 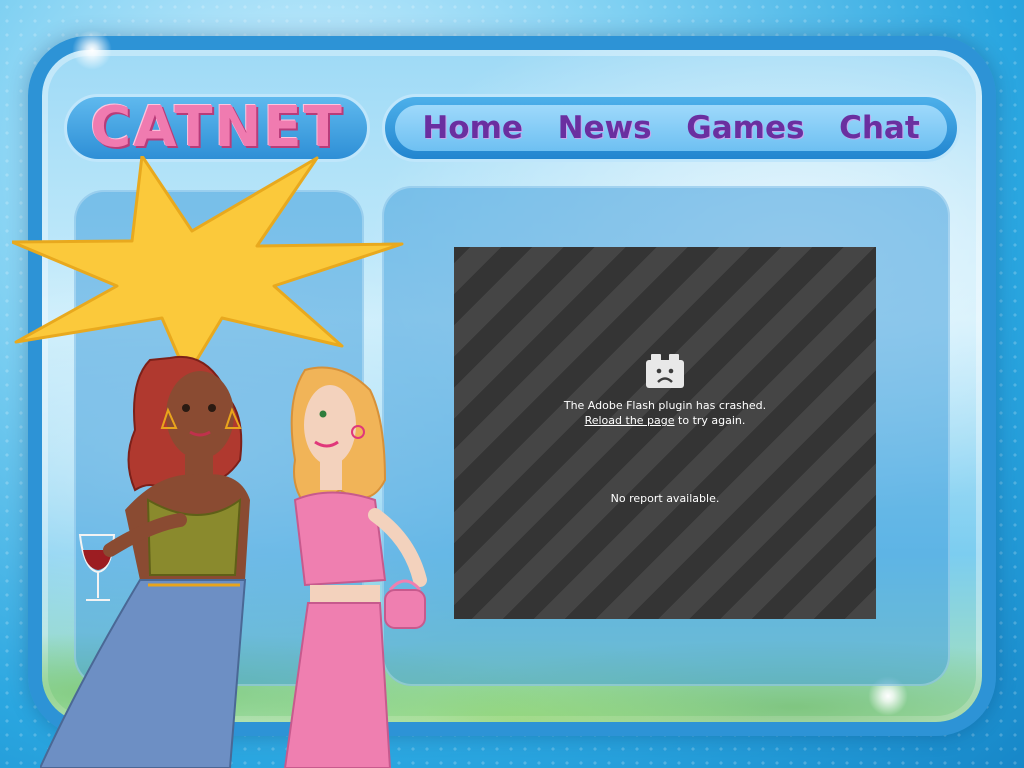 I want to click on nav-games-link: Games, so click(x=745, y=128).